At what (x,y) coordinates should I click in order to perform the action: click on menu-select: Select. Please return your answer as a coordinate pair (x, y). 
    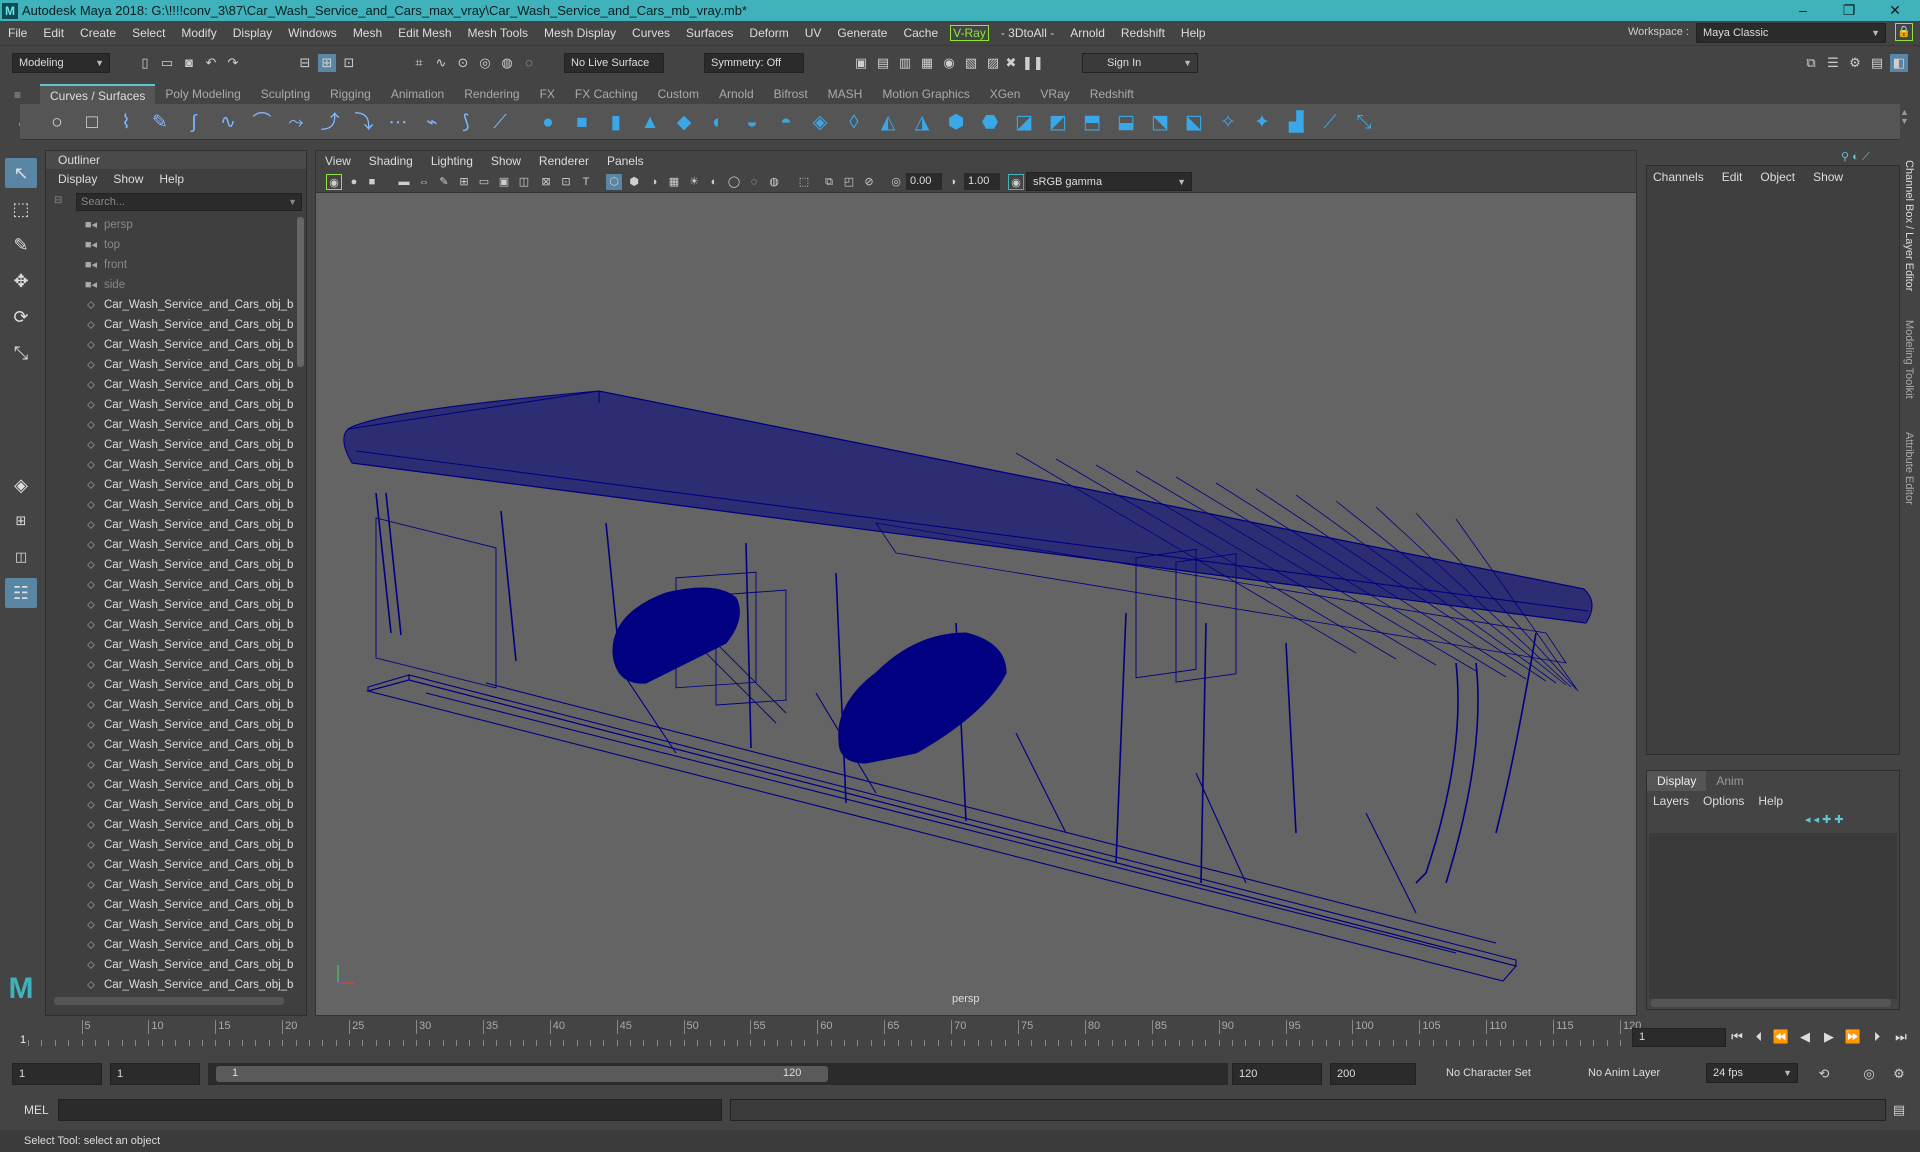
    Looking at the image, I should click on (148, 33).